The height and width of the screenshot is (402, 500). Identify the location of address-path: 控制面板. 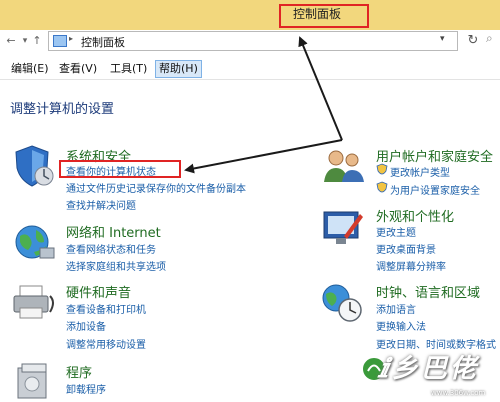
(103, 42).